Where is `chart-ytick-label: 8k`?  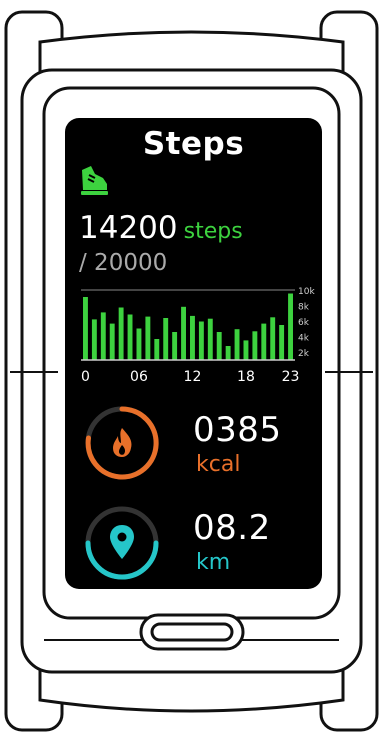 chart-ytick-label: 8k is located at coordinates (304, 308).